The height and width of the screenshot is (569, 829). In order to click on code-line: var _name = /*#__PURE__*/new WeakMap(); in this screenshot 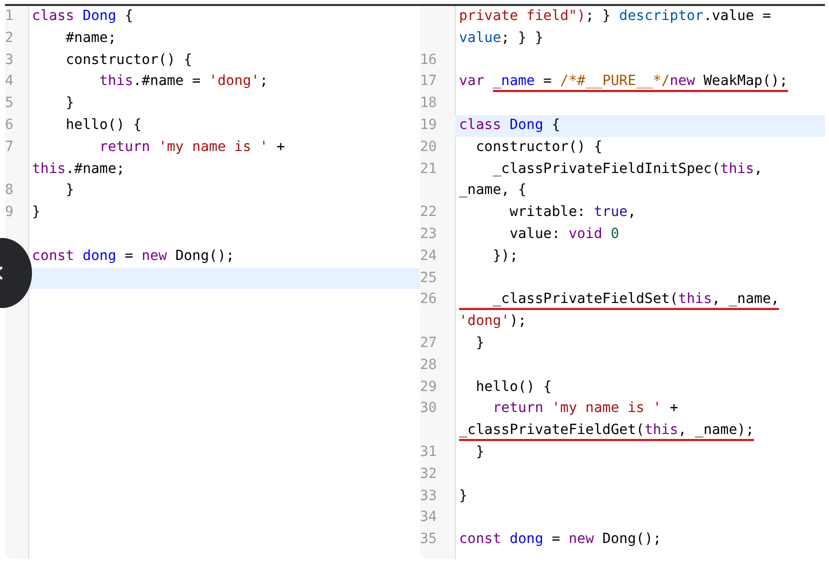, I will do `click(640, 82)`.